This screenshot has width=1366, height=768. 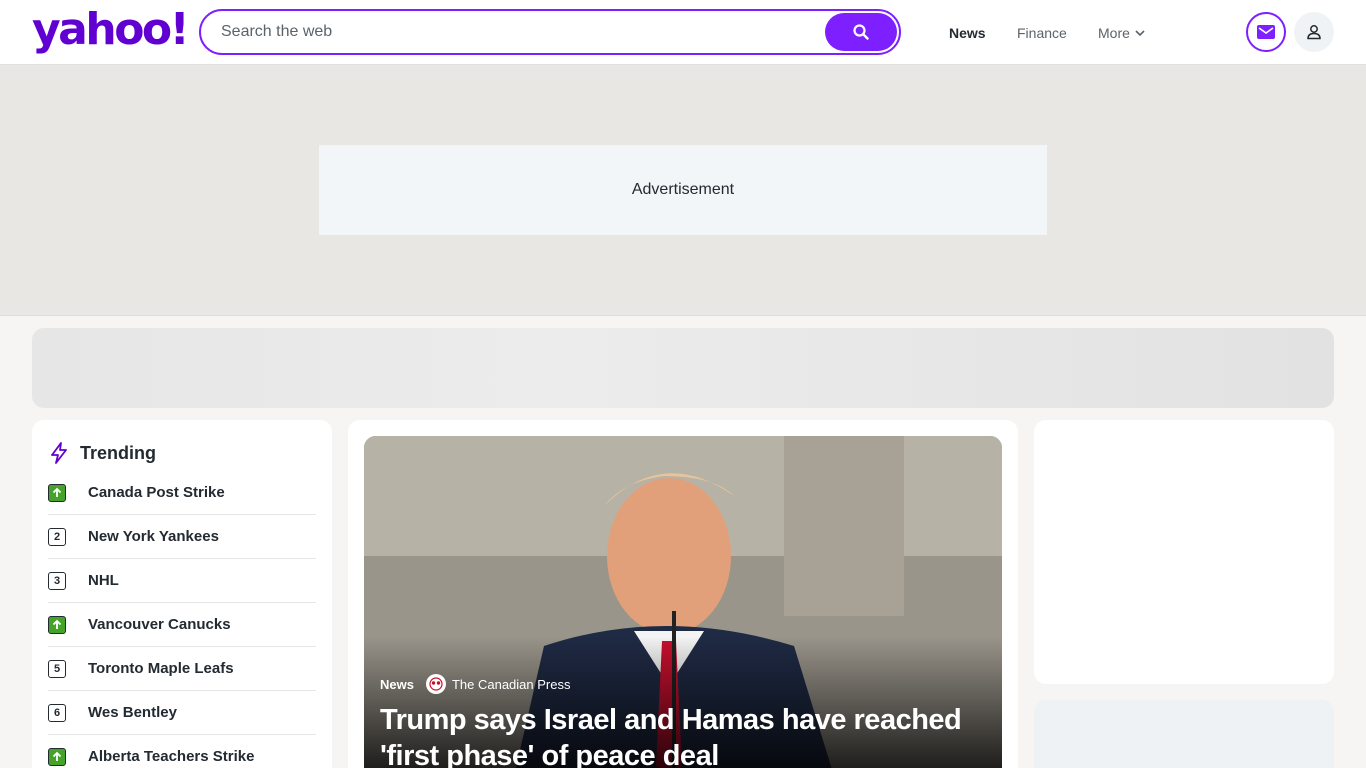 I want to click on trending-item-label: Wes Bentley, so click(x=132, y=712).